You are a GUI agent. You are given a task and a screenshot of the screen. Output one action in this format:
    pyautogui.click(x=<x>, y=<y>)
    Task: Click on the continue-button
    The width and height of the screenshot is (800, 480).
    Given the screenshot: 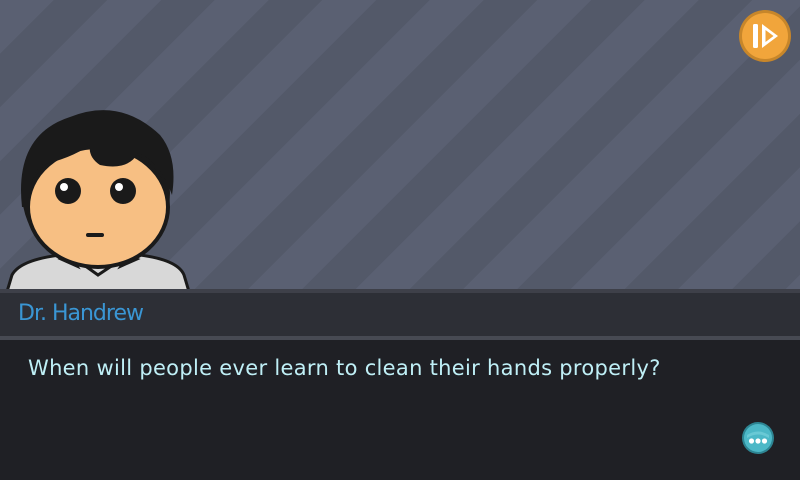 What is the action you would take?
    pyautogui.click(x=758, y=438)
    